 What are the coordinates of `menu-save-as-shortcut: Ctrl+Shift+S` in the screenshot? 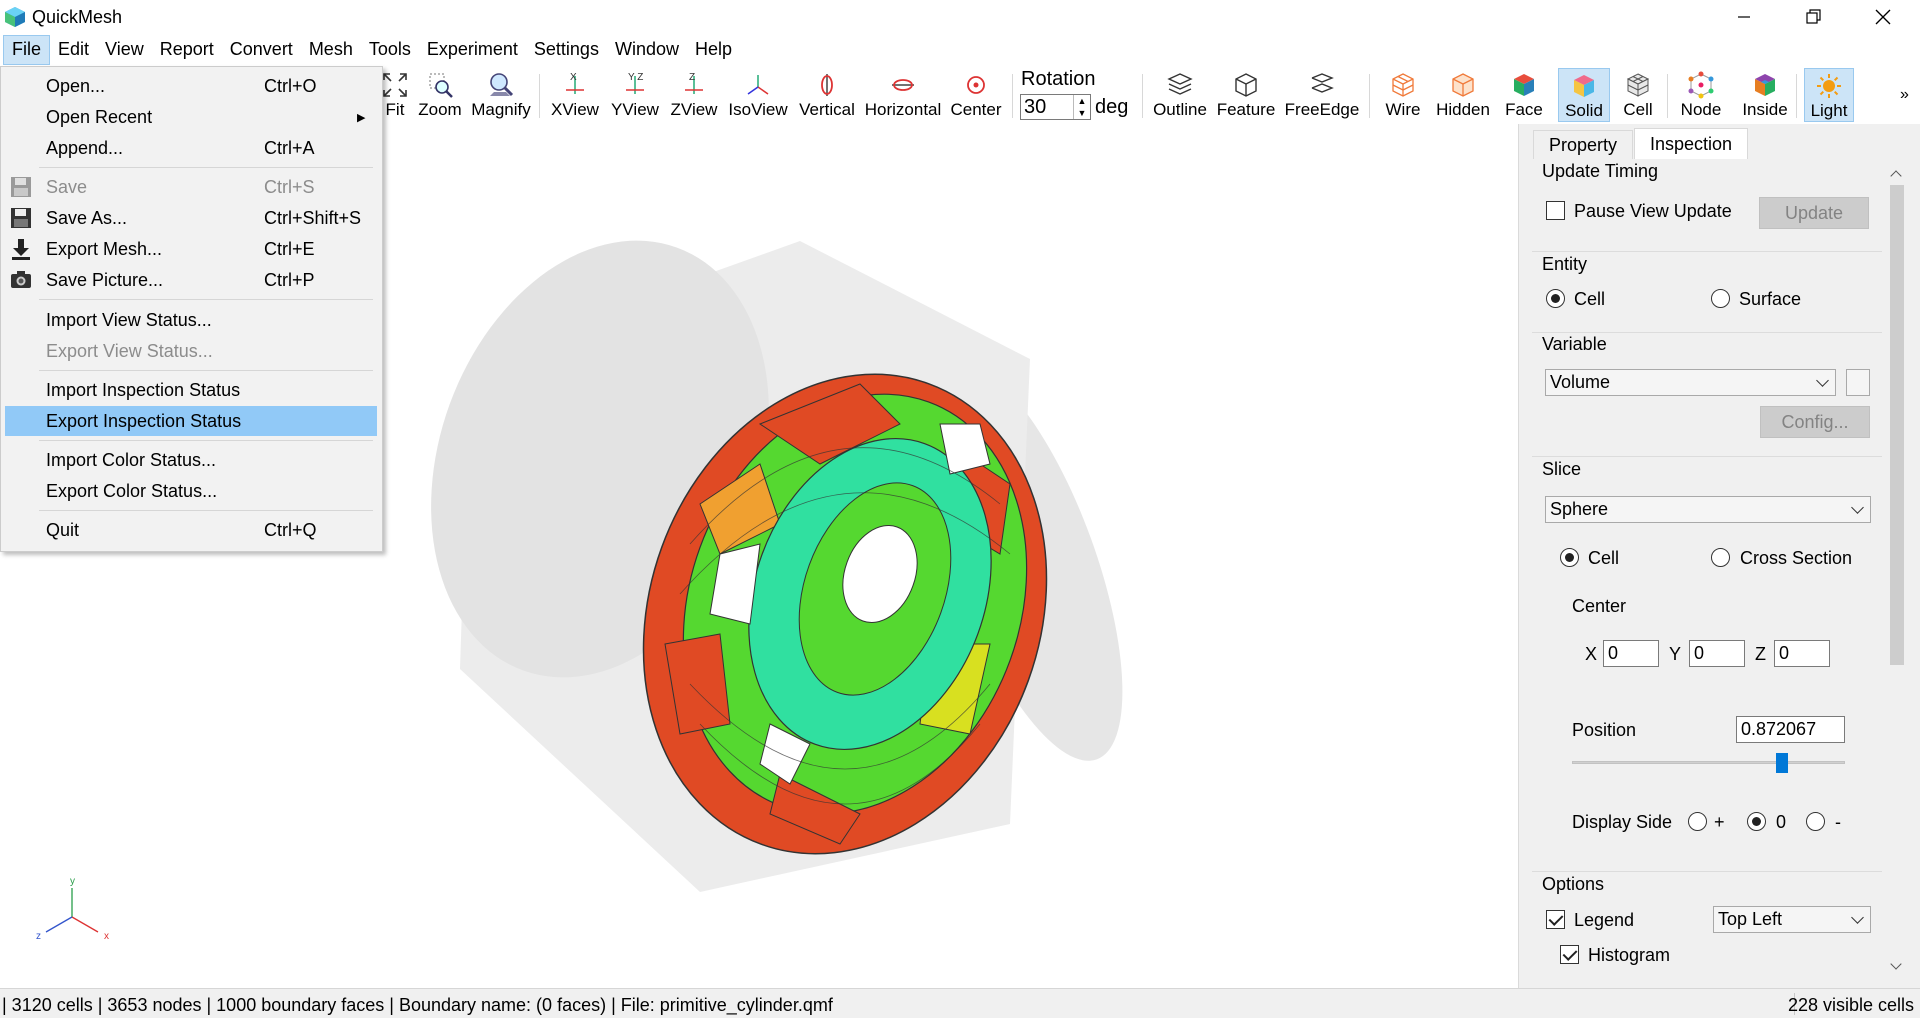 It's located at (313, 217).